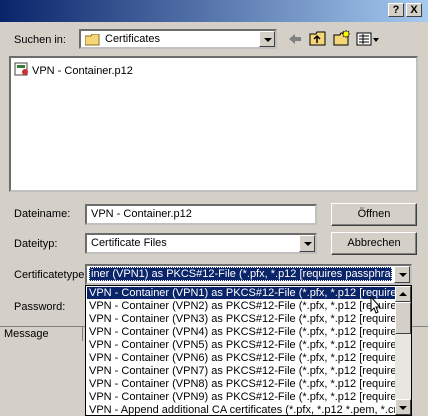 The height and width of the screenshot is (416, 428). Describe the element at coordinates (92, 41) in the screenshot. I see `folder-icon` at that location.